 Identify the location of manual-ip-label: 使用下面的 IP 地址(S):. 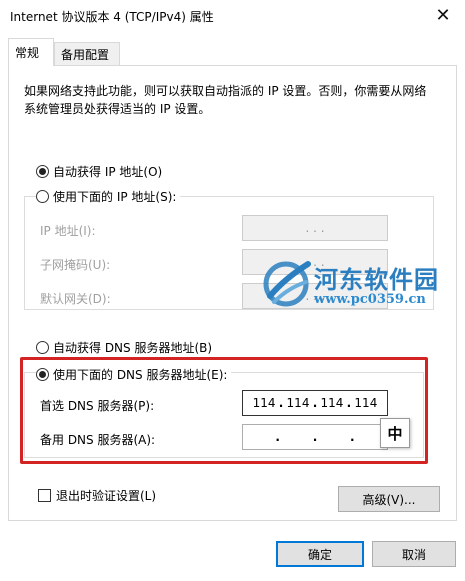
(115, 197).